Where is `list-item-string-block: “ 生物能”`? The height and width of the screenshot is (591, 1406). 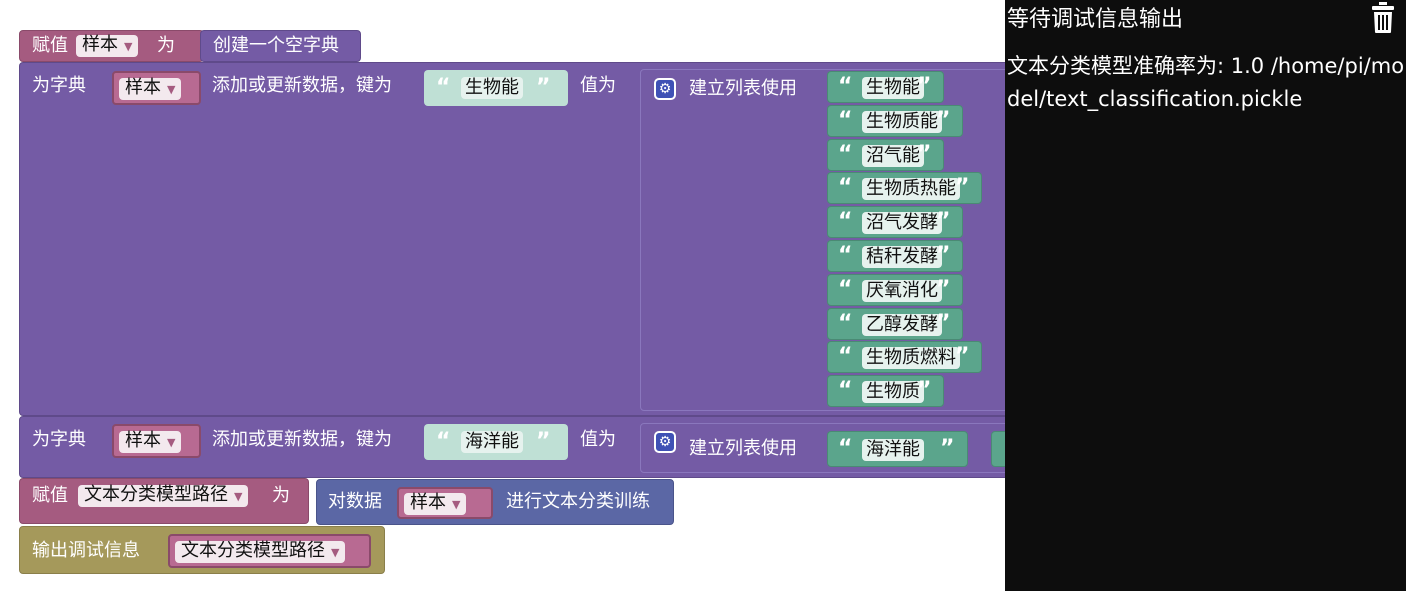
list-item-string-block: “ 生物能” is located at coordinates (885, 87).